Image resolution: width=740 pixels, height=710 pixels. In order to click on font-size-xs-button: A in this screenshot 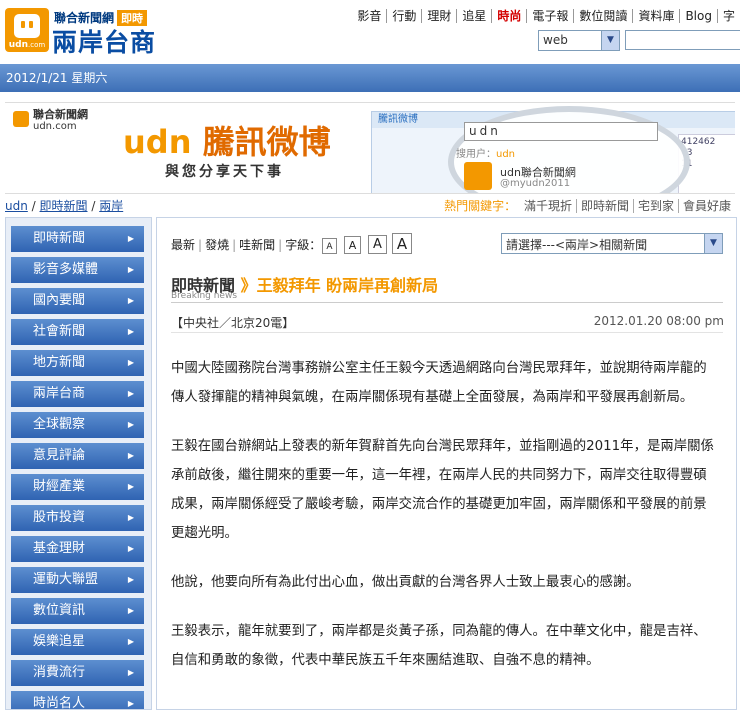, I will do `click(329, 246)`.